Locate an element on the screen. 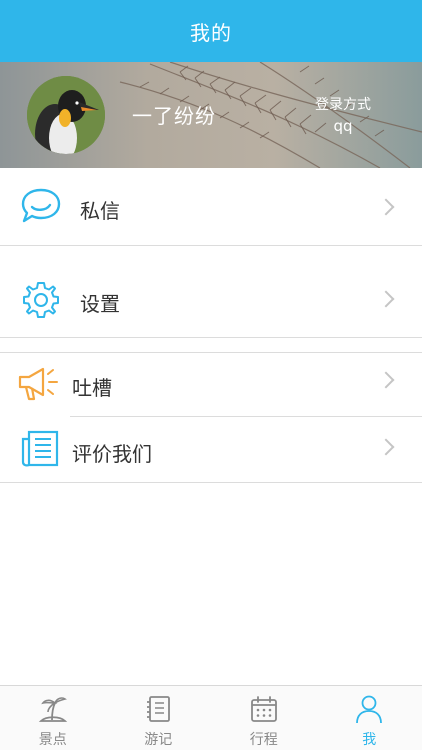 Image resolution: width=422 pixels, height=750 pixels. tab-itinerary: 行程 is located at coordinates (264, 718).